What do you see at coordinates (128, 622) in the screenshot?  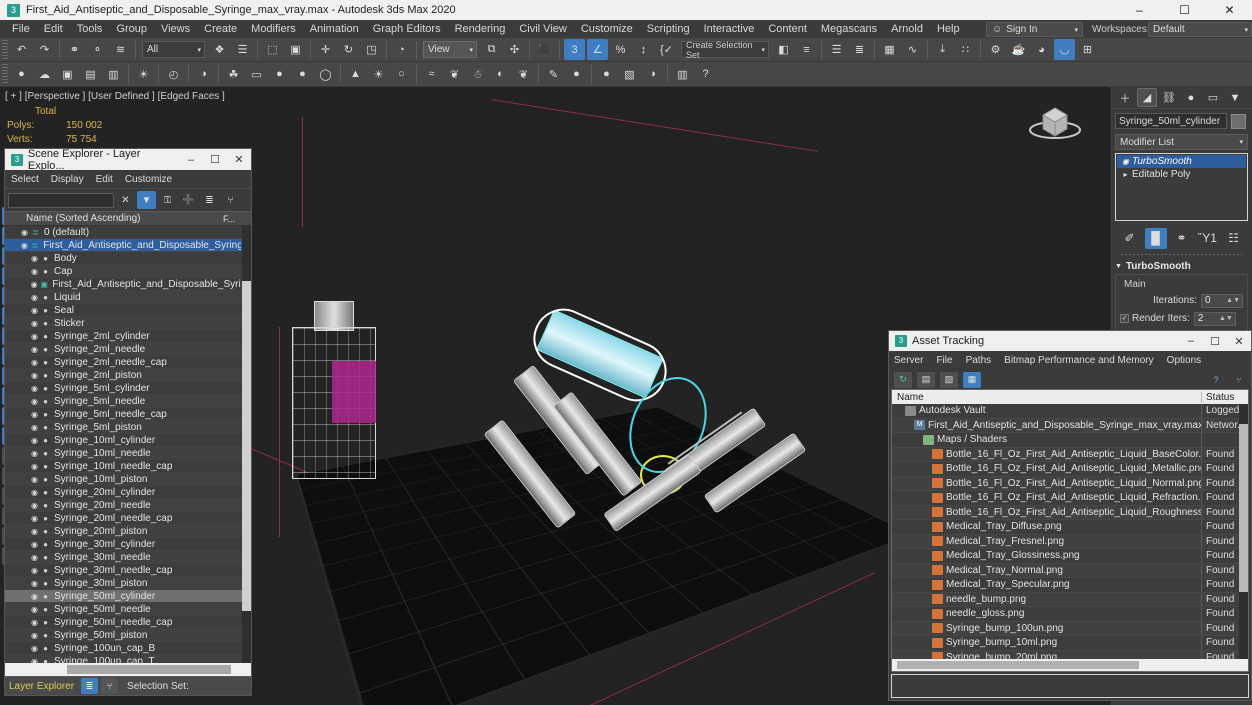 I see `scene-explorer-row: ◉ ● Syringe_50ml_needle_cap` at bounding box center [128, 622].